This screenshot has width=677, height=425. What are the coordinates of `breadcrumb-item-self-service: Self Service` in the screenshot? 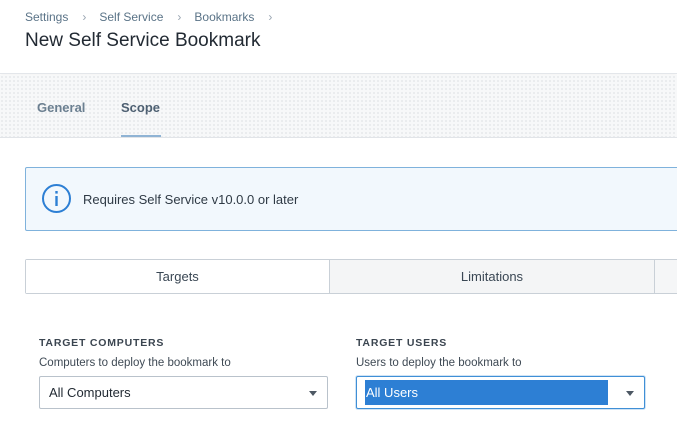 It's located at (131, 17).